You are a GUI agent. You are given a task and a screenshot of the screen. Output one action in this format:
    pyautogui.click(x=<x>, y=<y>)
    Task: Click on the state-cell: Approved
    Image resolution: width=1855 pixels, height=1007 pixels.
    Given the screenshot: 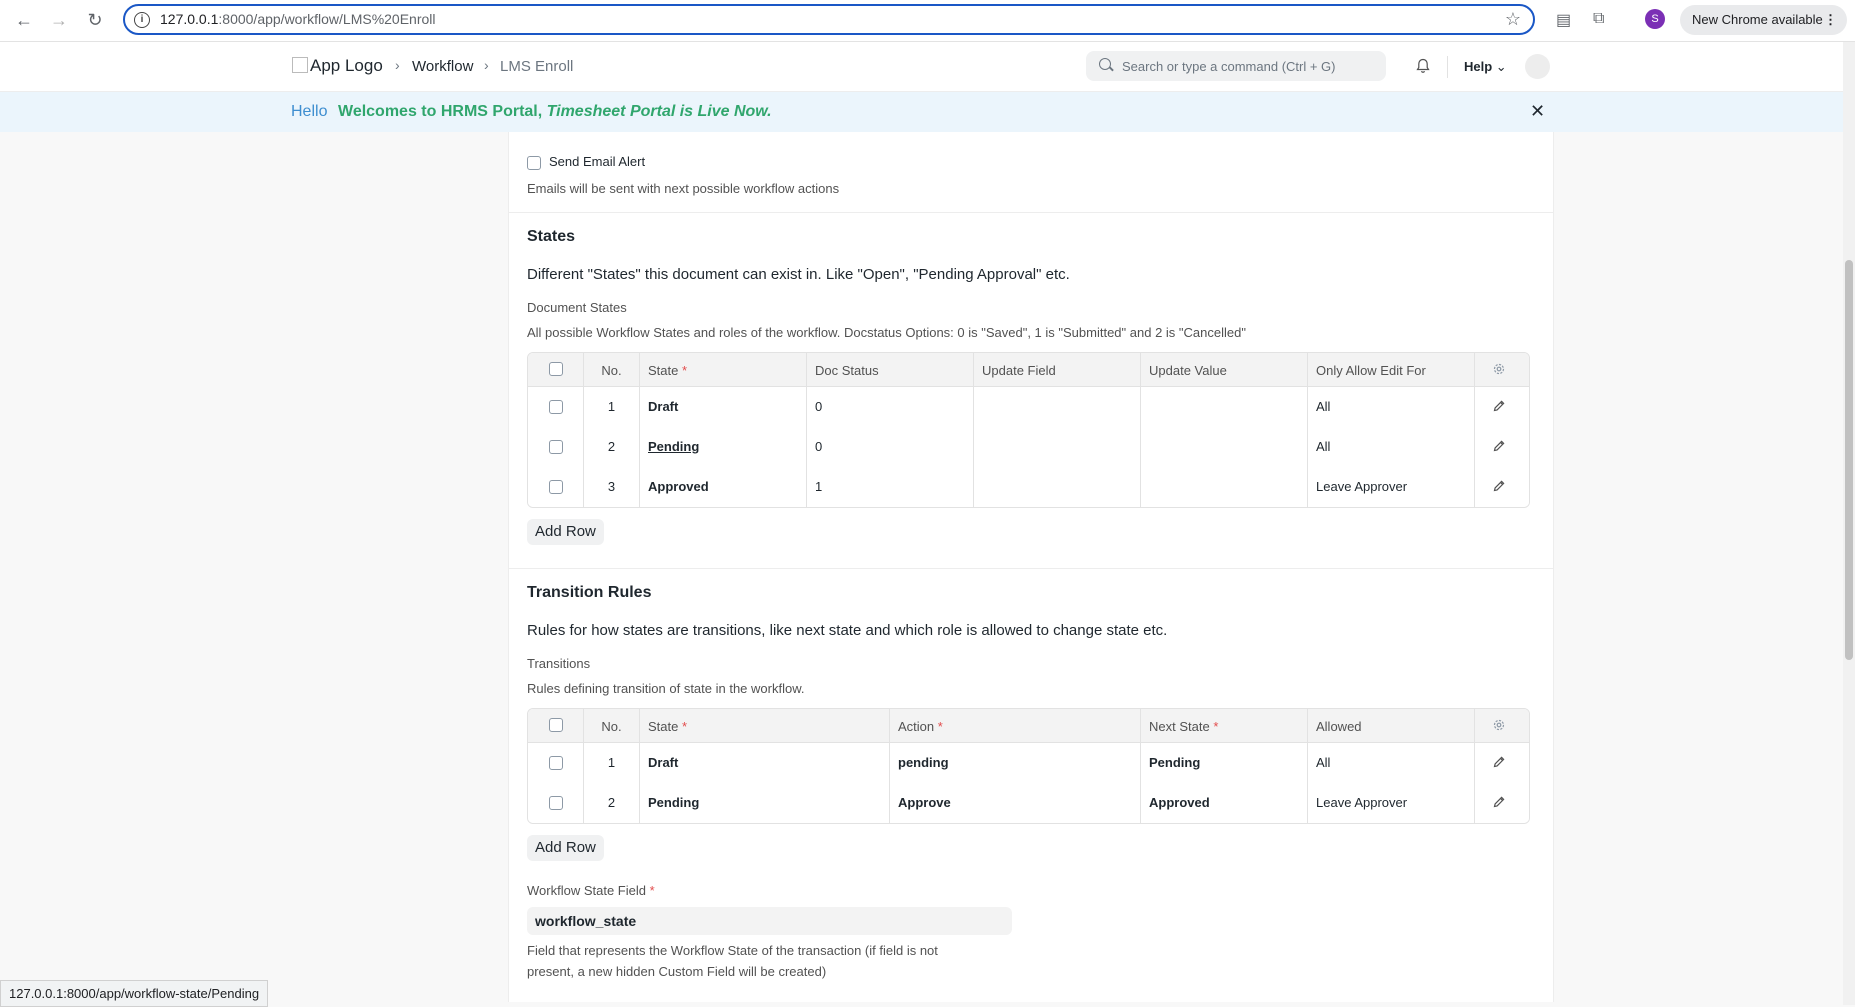 What is the action you would take?
    pyautogui.click(x=723, y=487)
    